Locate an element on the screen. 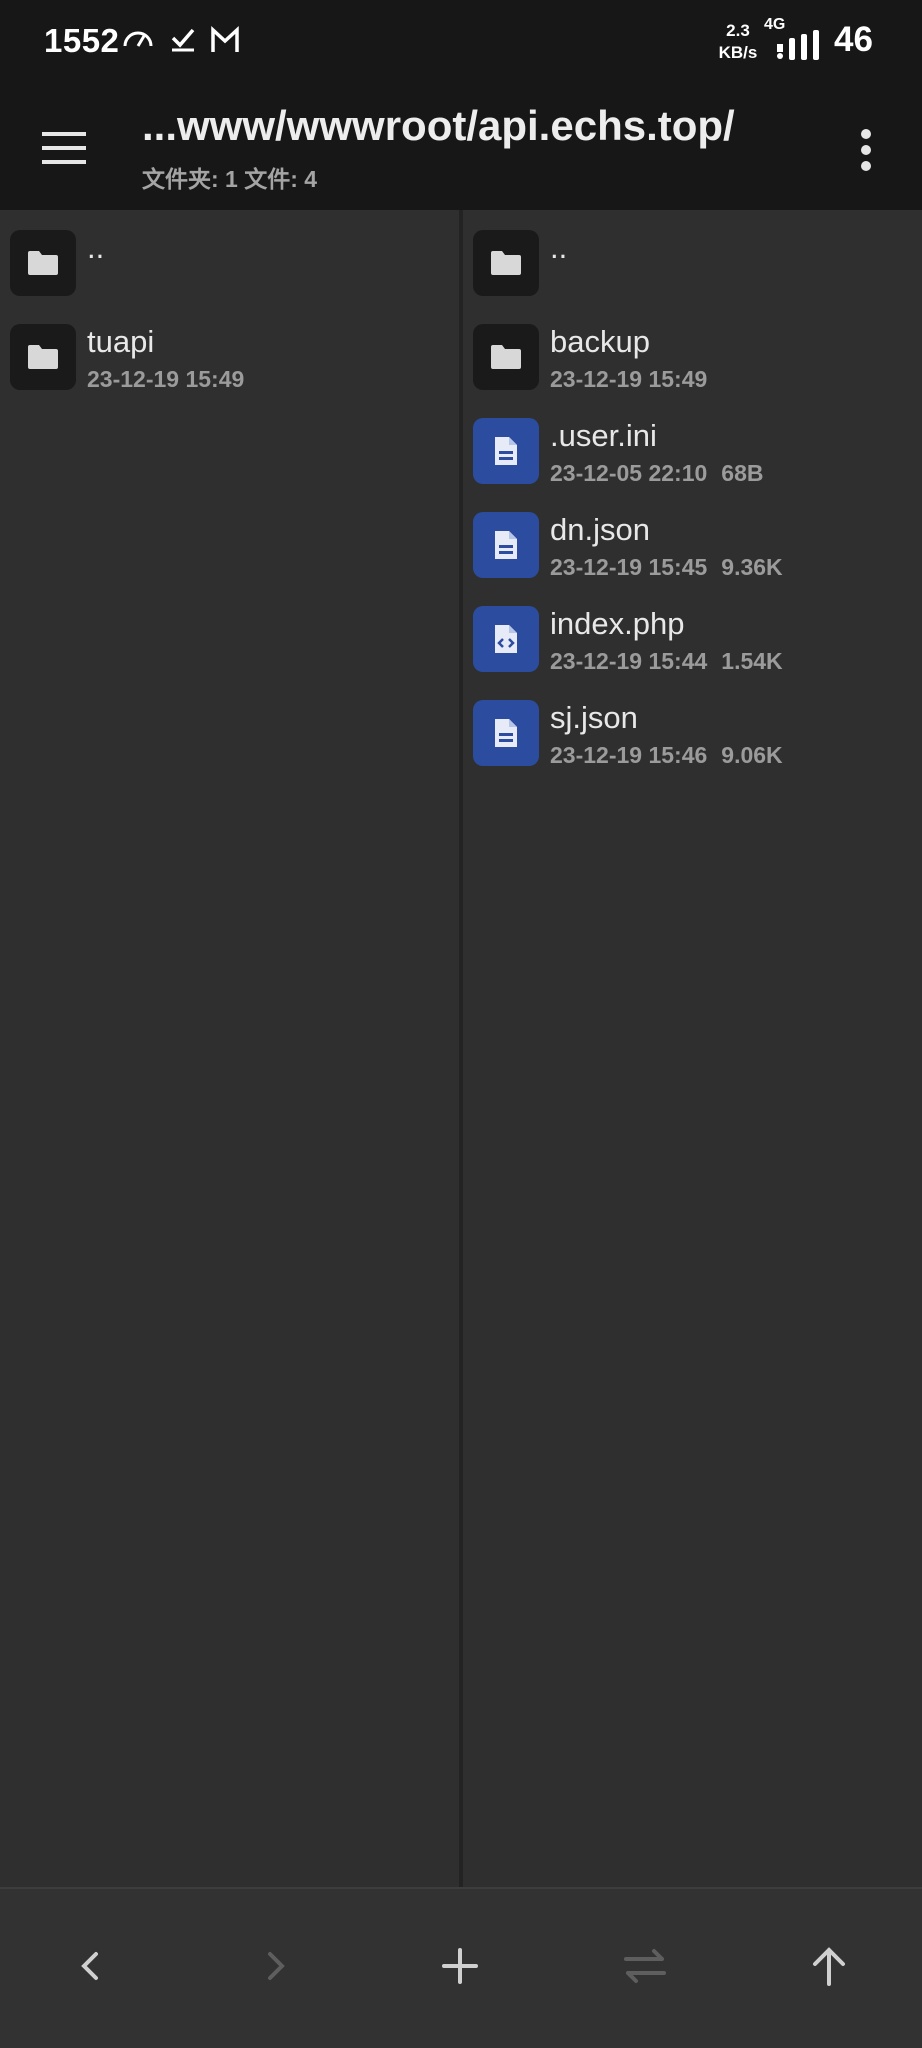 This screenshot has height=2048, width=922. add-button is located at coordinates (460, 1966).